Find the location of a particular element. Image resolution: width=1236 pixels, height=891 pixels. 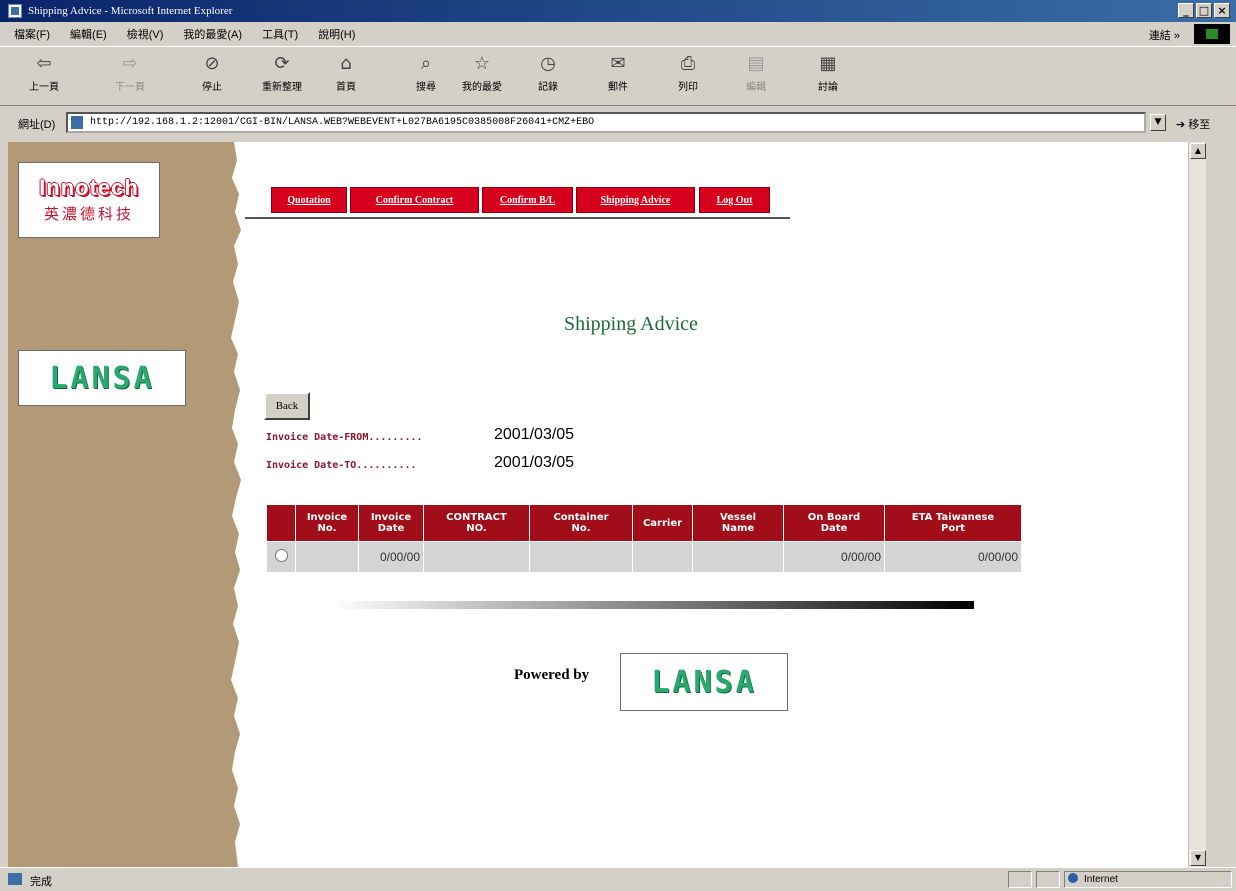

home-icon: ⌂ is located at coordinates (346, 63).